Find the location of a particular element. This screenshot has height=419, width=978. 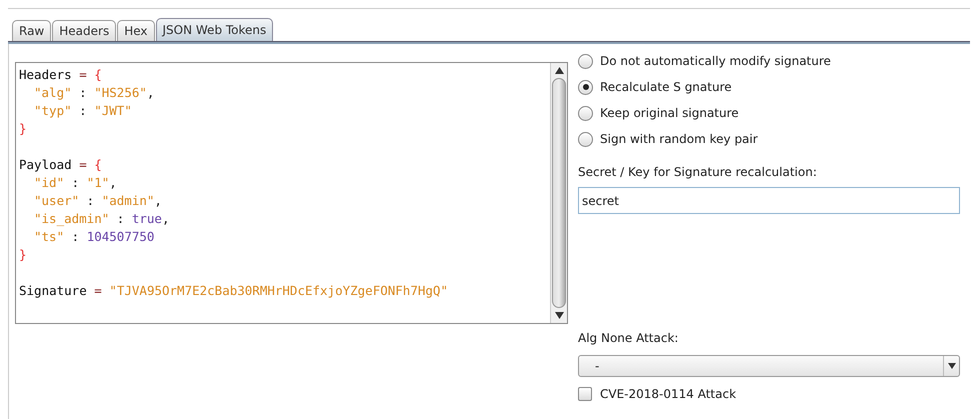

scrollbar-thumb is located at coordinates (559, 193).